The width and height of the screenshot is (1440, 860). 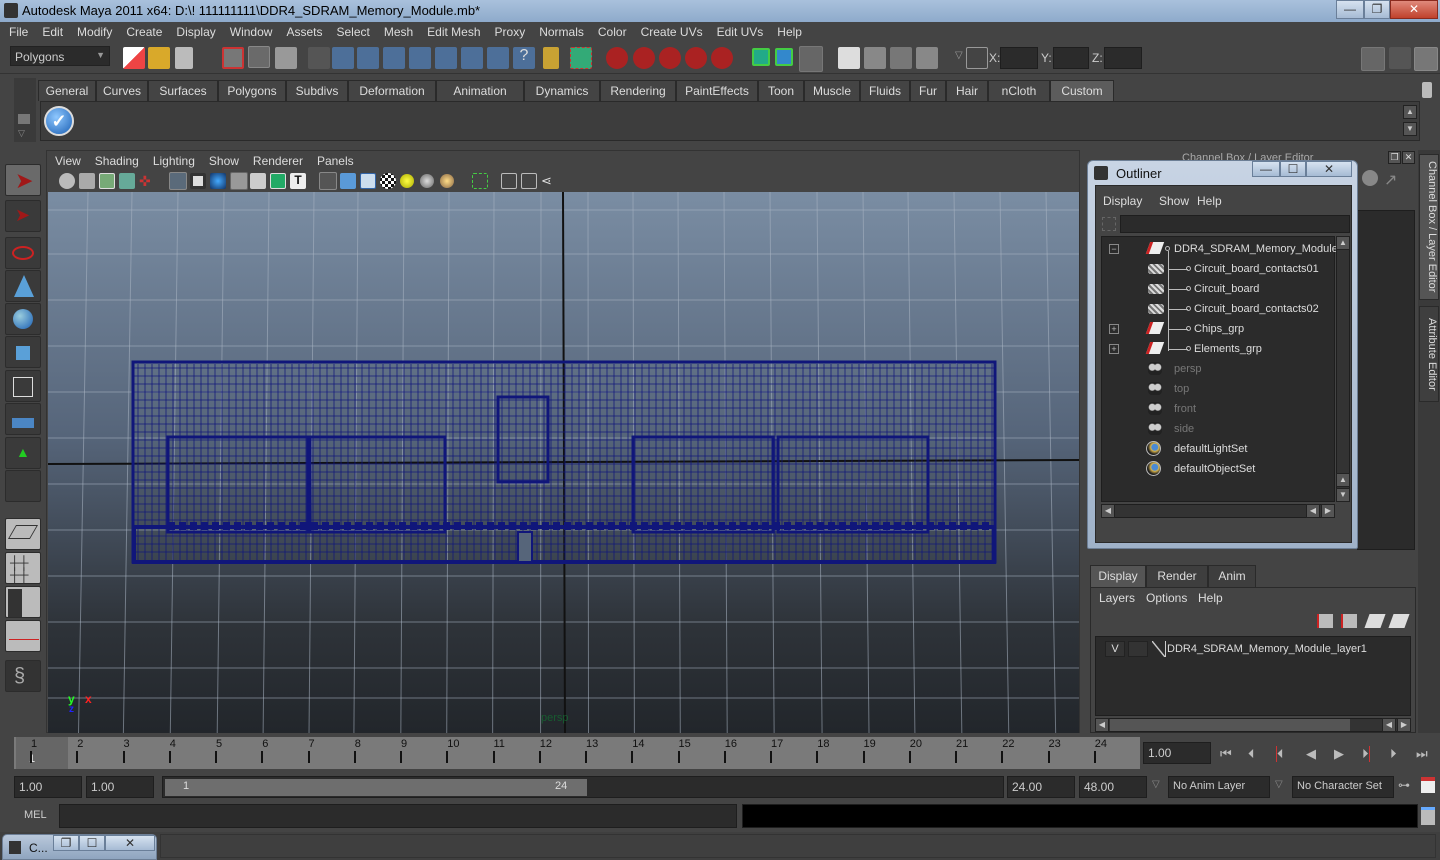 I want to click on playback-start-field: 1.00, so click(x=120, y=787).